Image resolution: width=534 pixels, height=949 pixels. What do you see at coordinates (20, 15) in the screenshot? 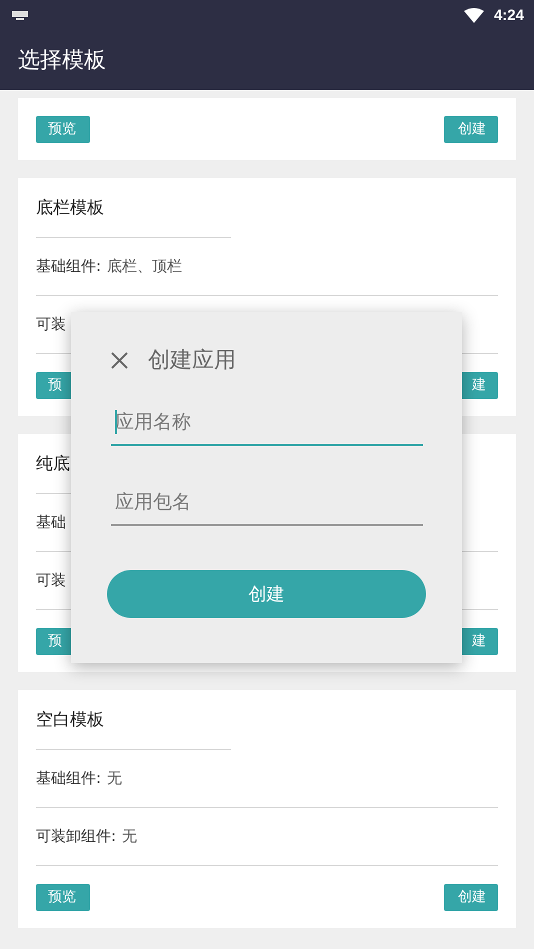
I see `keyboard-icon` at bounding box center [20, 15].